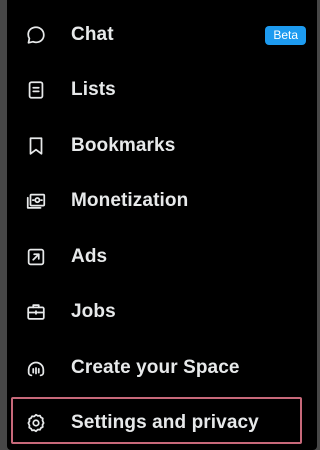 The width and height of the screenshot is (320, 450). Describe the element at coordinates (155, 367) in the screenshot. I see `menu-item-label: Create your Space` at that location.